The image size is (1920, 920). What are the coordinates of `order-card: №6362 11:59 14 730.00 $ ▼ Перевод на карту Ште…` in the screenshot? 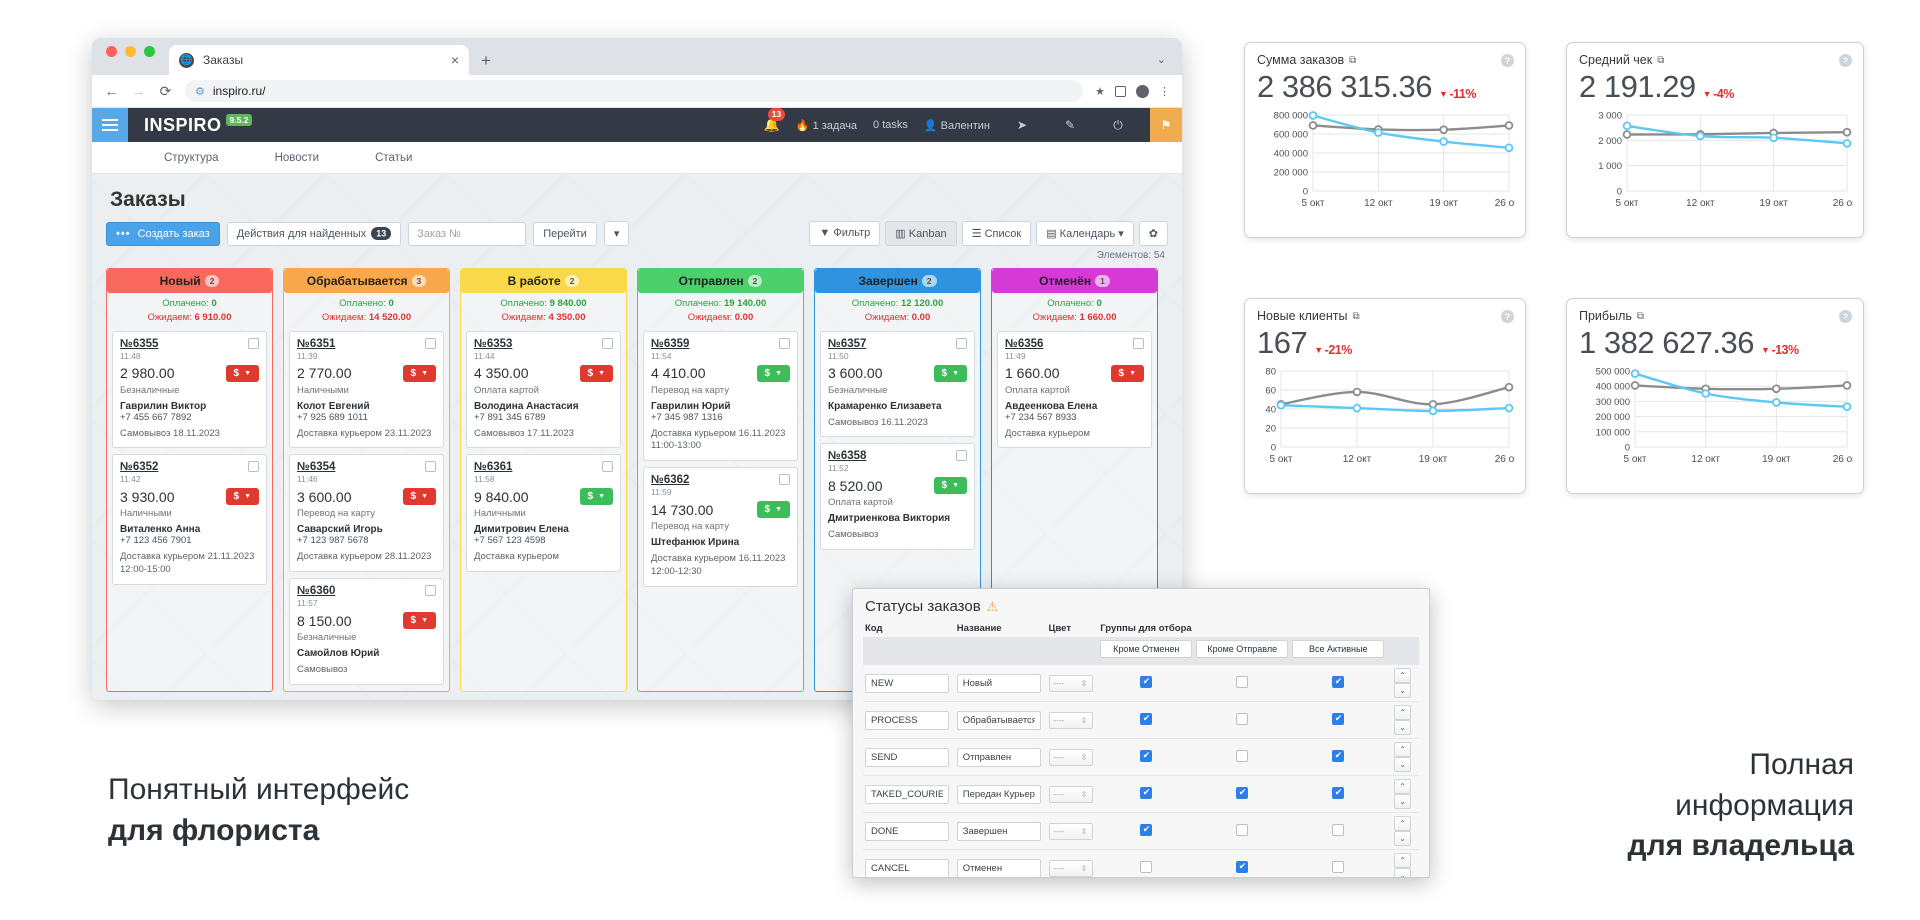 It's located at (720, 527).